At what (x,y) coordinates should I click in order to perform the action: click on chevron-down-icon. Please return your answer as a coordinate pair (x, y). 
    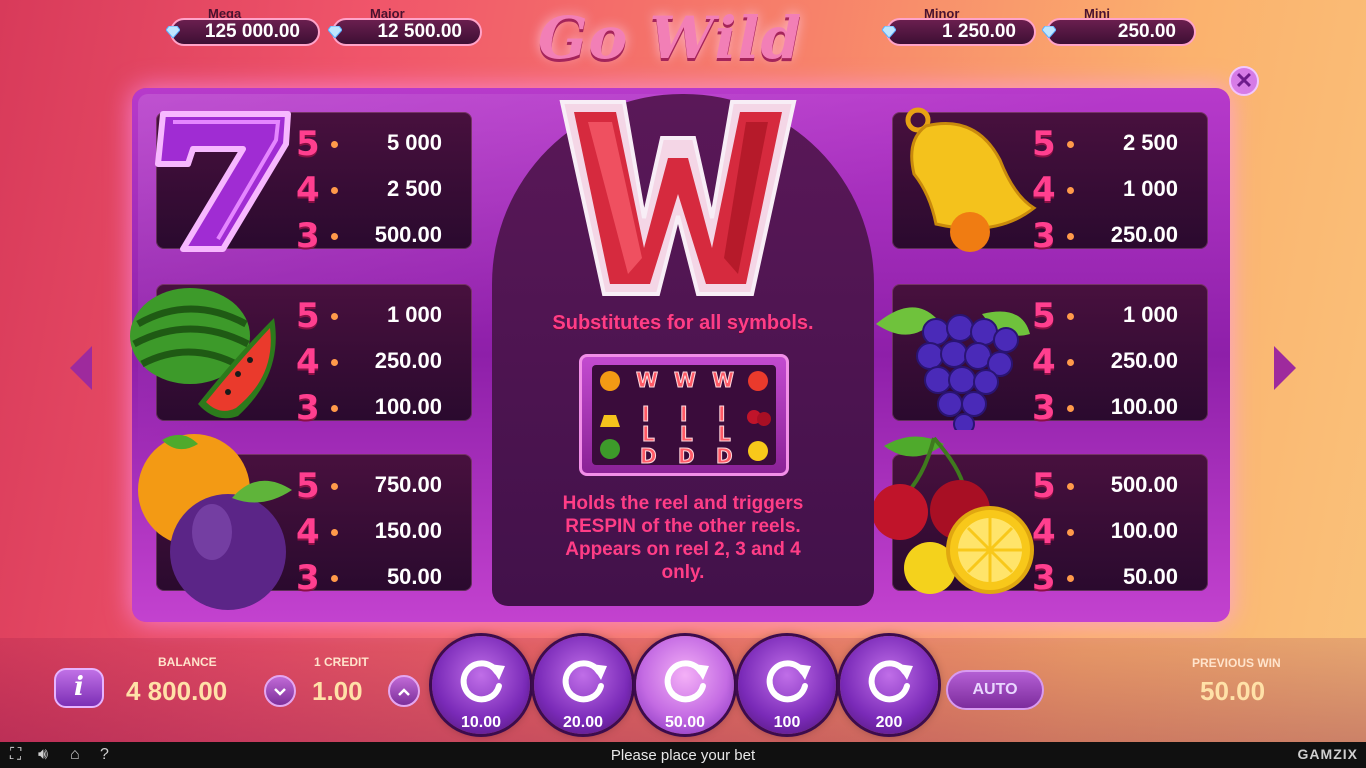
    Looking at the image, I should click on (280, 692).